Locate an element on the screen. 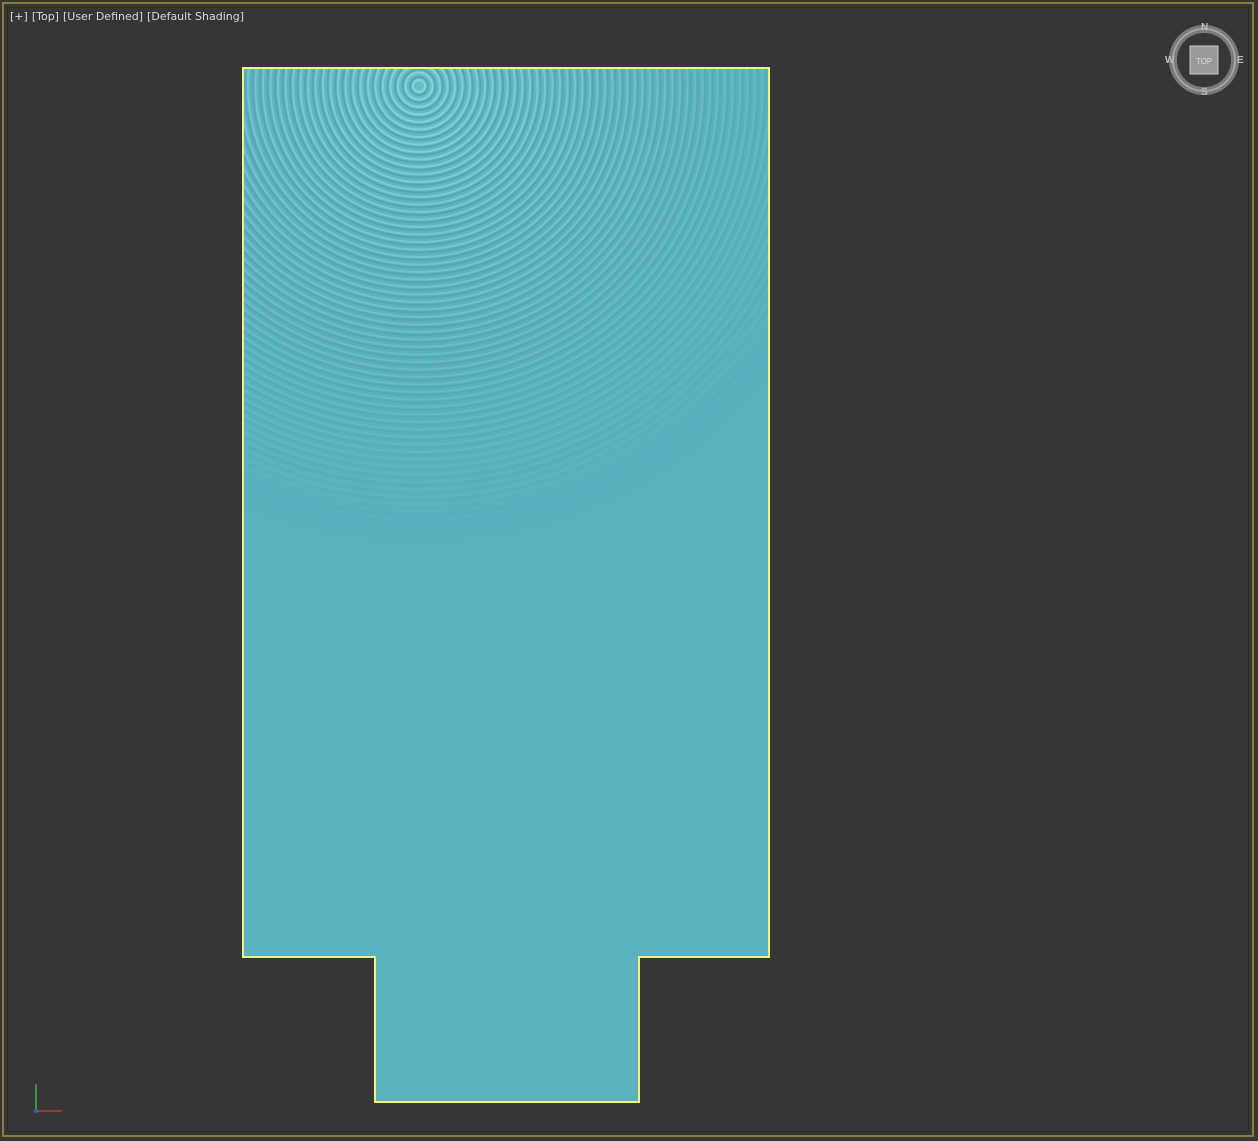 The image size is (1258, 1141). compass-west: W is located at coordinates (1169, 60).